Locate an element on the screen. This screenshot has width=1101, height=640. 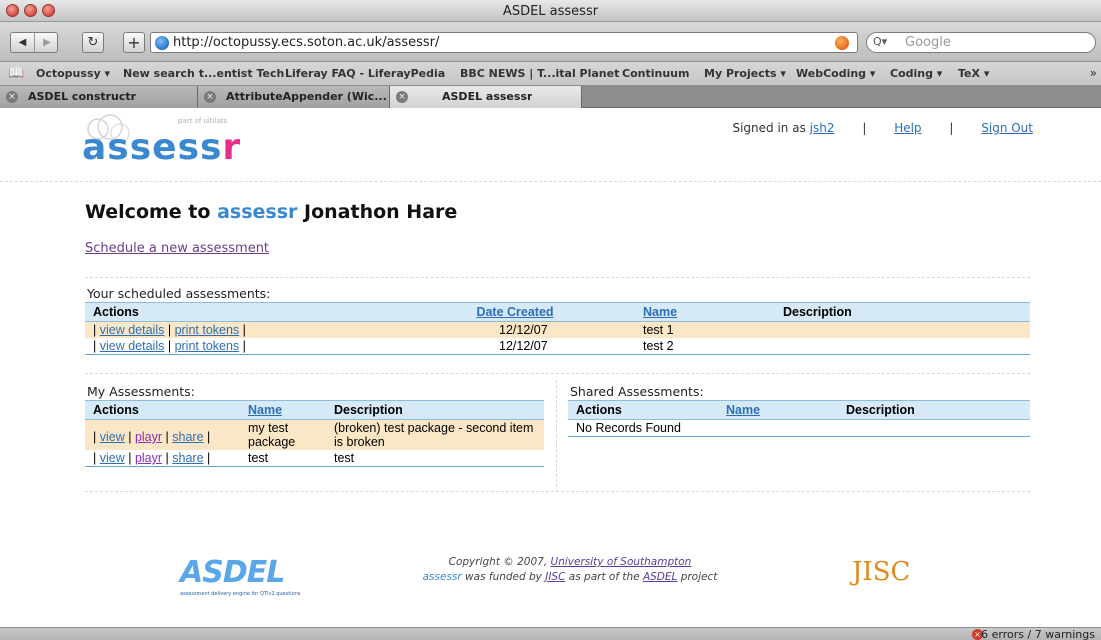
username-link: jsh2 is located at coordinates (822, 128).